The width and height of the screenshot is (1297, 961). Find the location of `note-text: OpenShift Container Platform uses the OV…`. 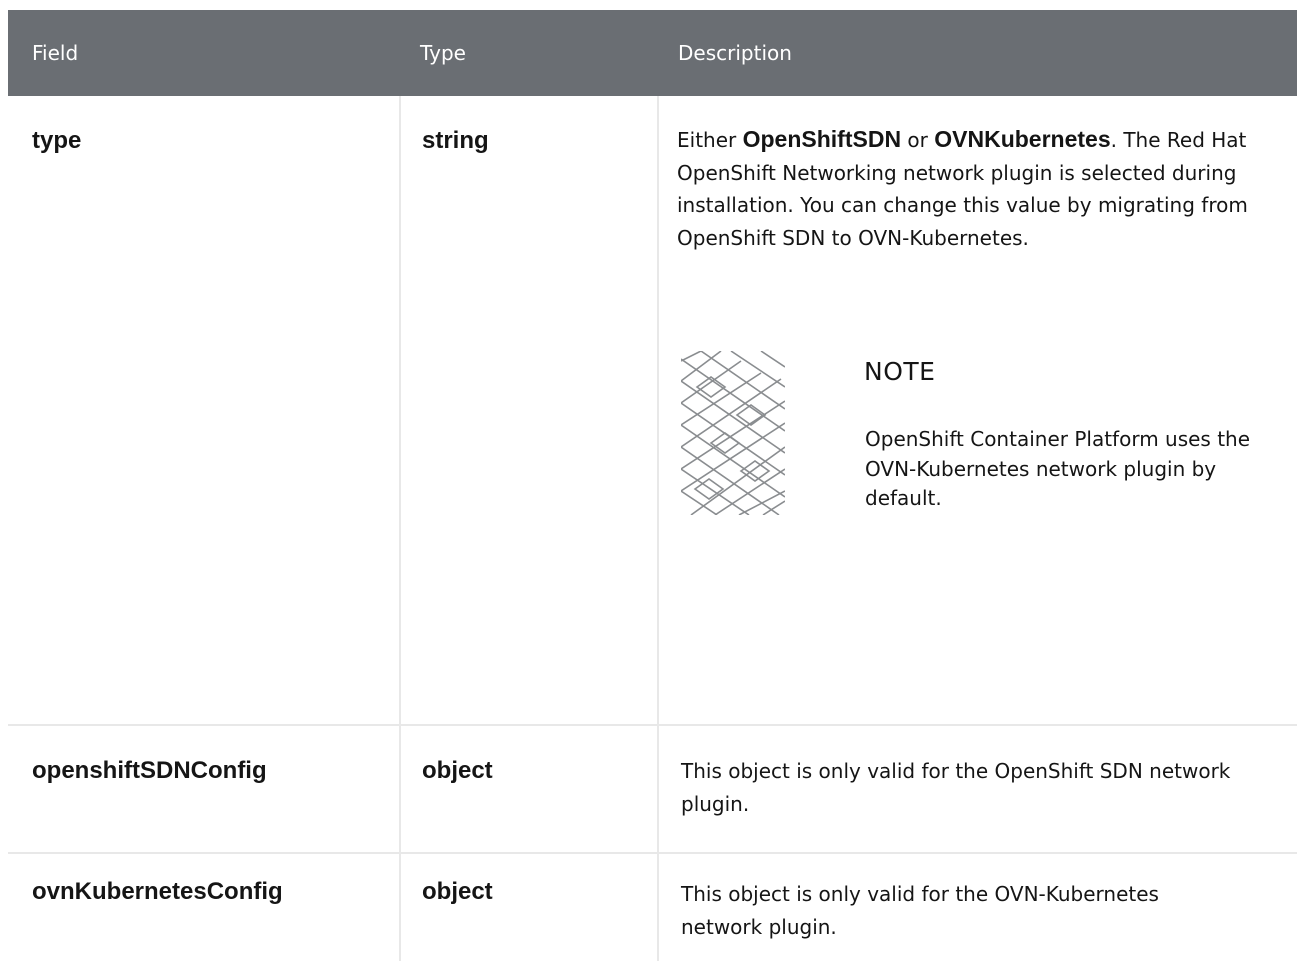

note-text: OpenShift Container Platform uses the OV… is located at coordinates (1058, 468).